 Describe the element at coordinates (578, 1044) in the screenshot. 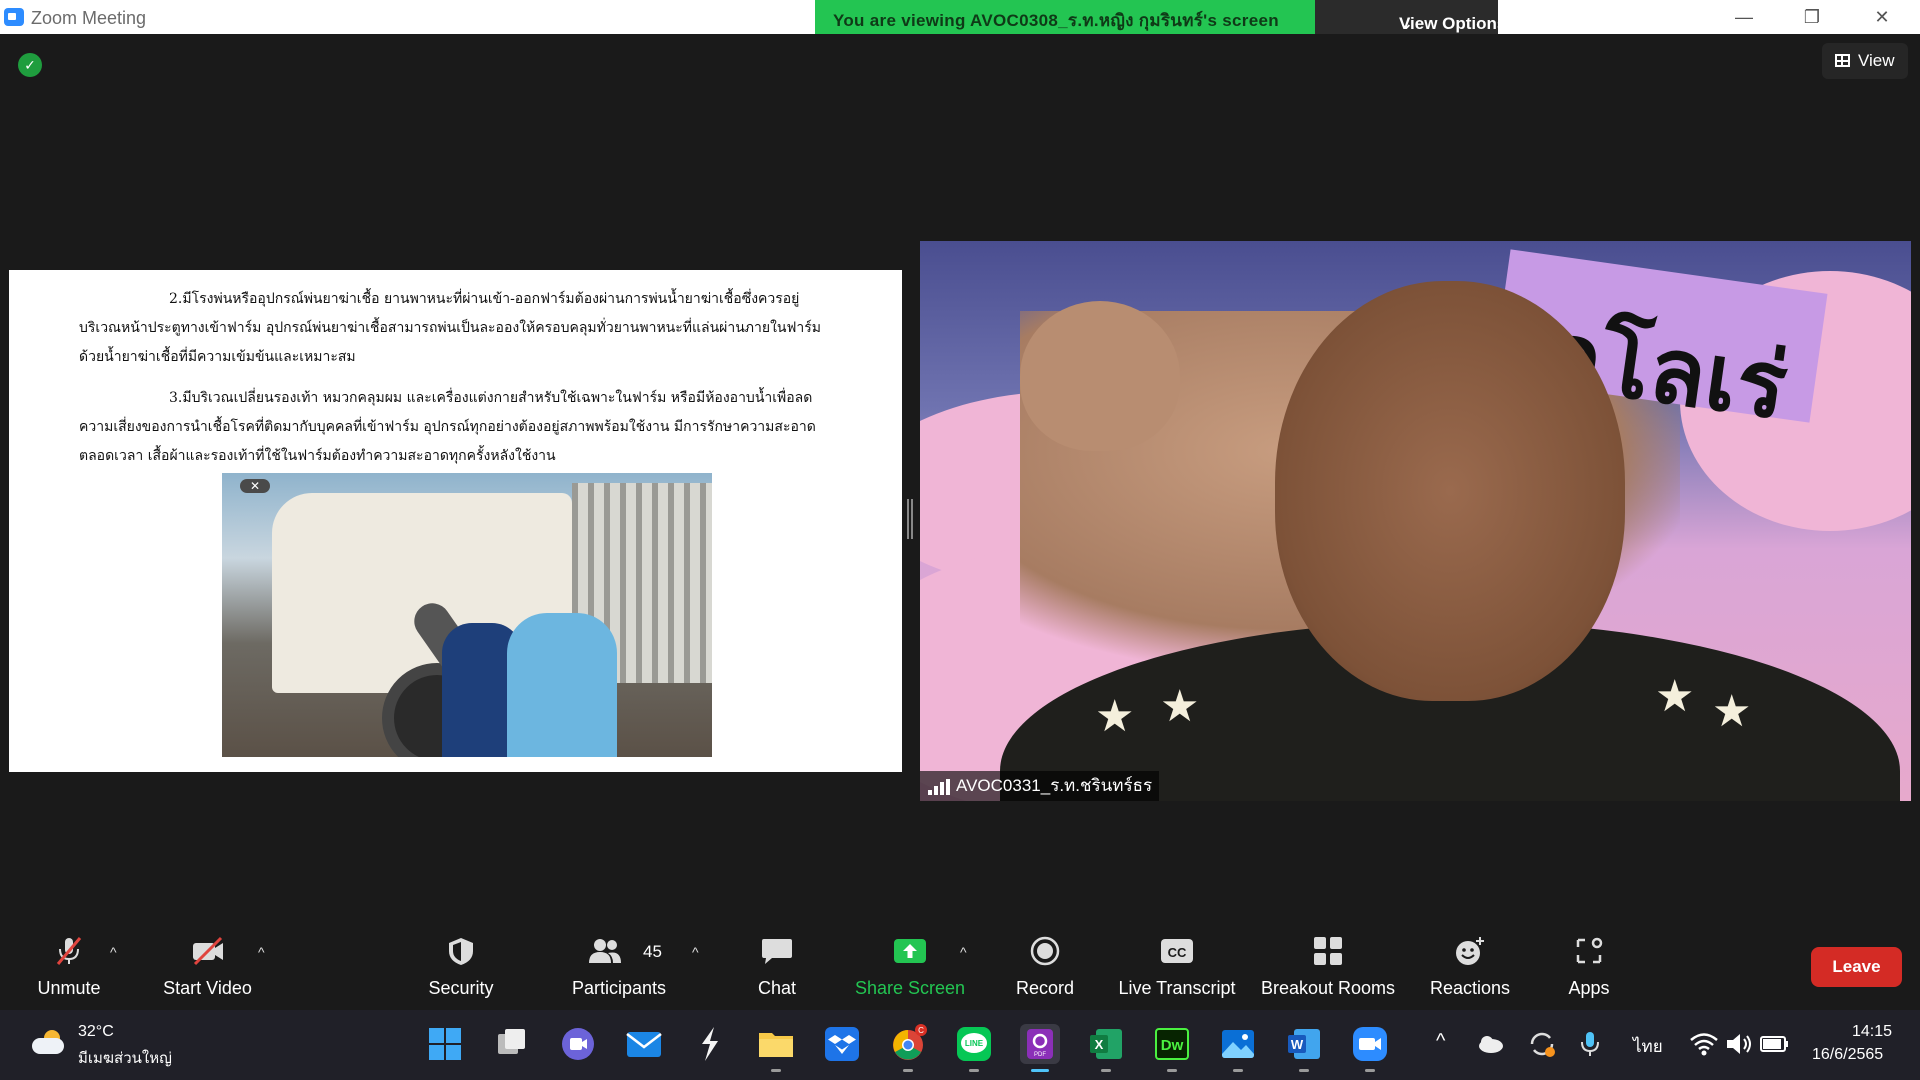

I see `teams-chat-icon` at that location.